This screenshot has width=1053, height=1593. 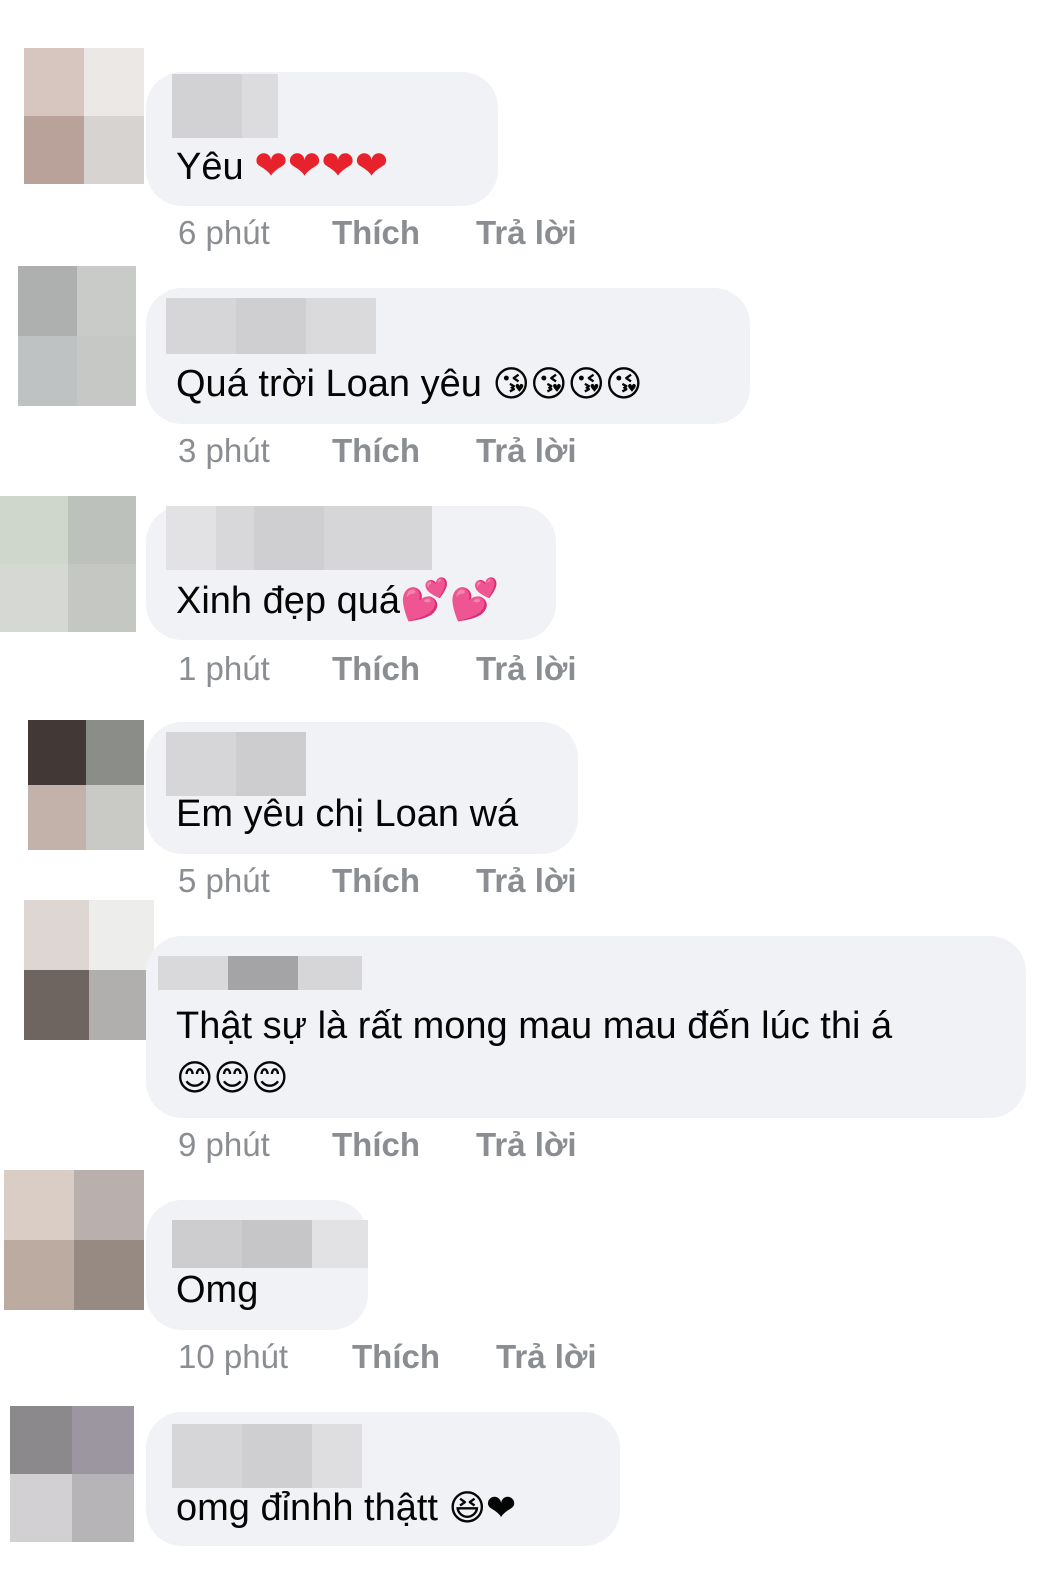 I want to click on comment-bubble: Omg, so click(x=257, y=1265).